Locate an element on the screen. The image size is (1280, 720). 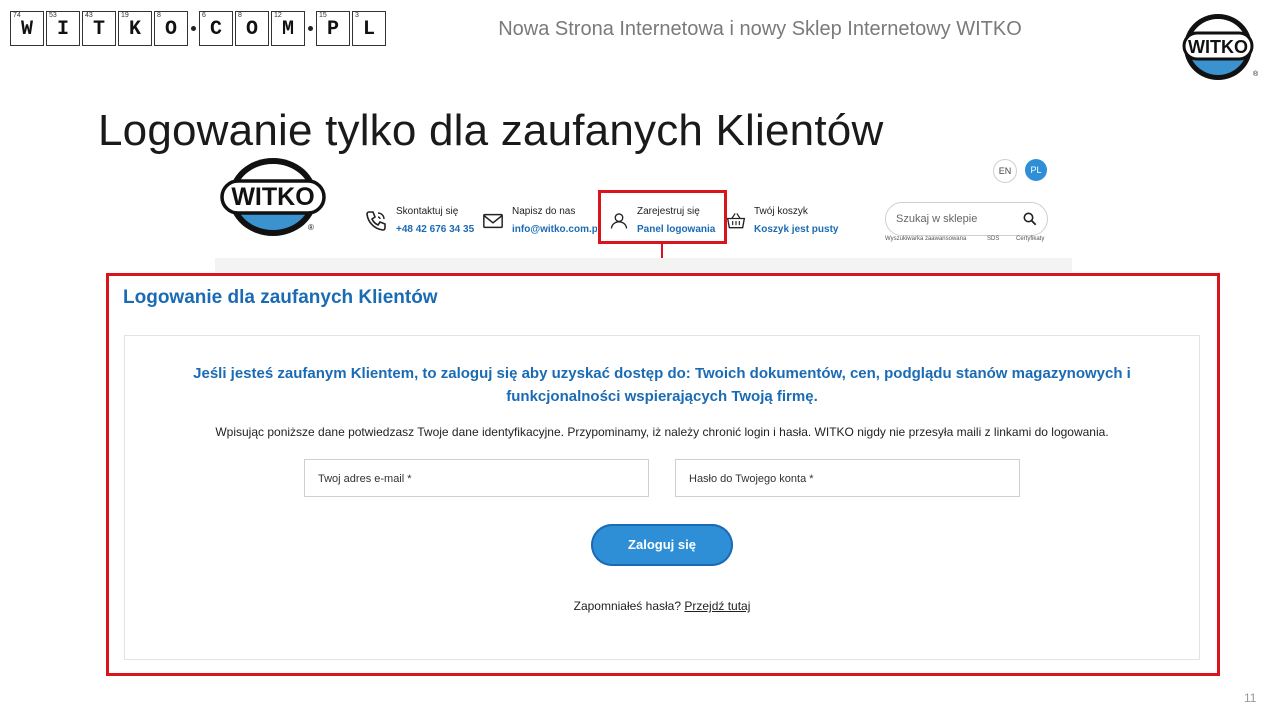
language-en-button: EN is located at coordinates (1005, 171).